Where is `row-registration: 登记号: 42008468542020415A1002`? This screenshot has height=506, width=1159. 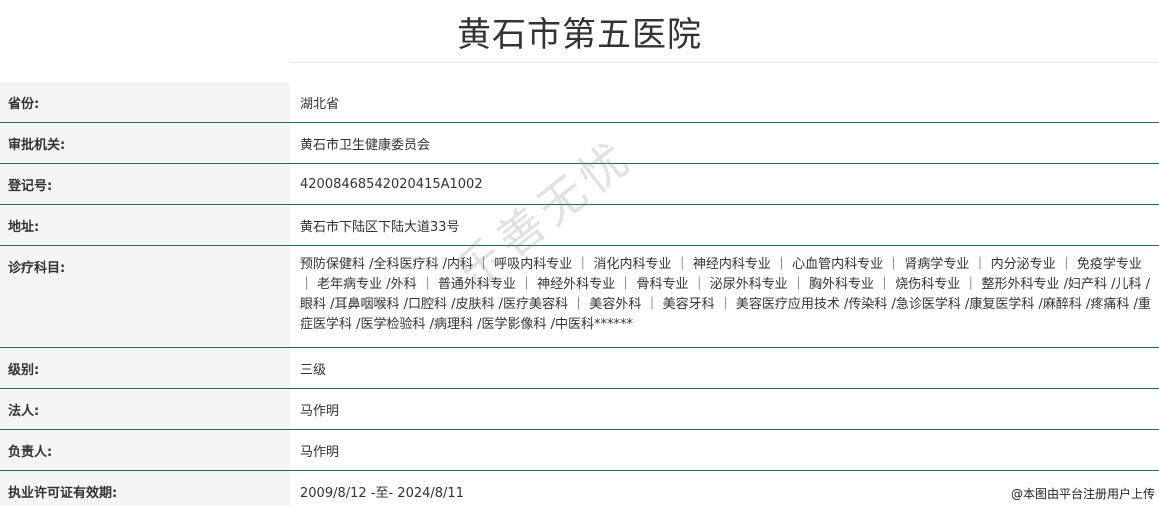
row-registration: 登记号: 42008468542020415A1002 is located at coordinates (579, 184).